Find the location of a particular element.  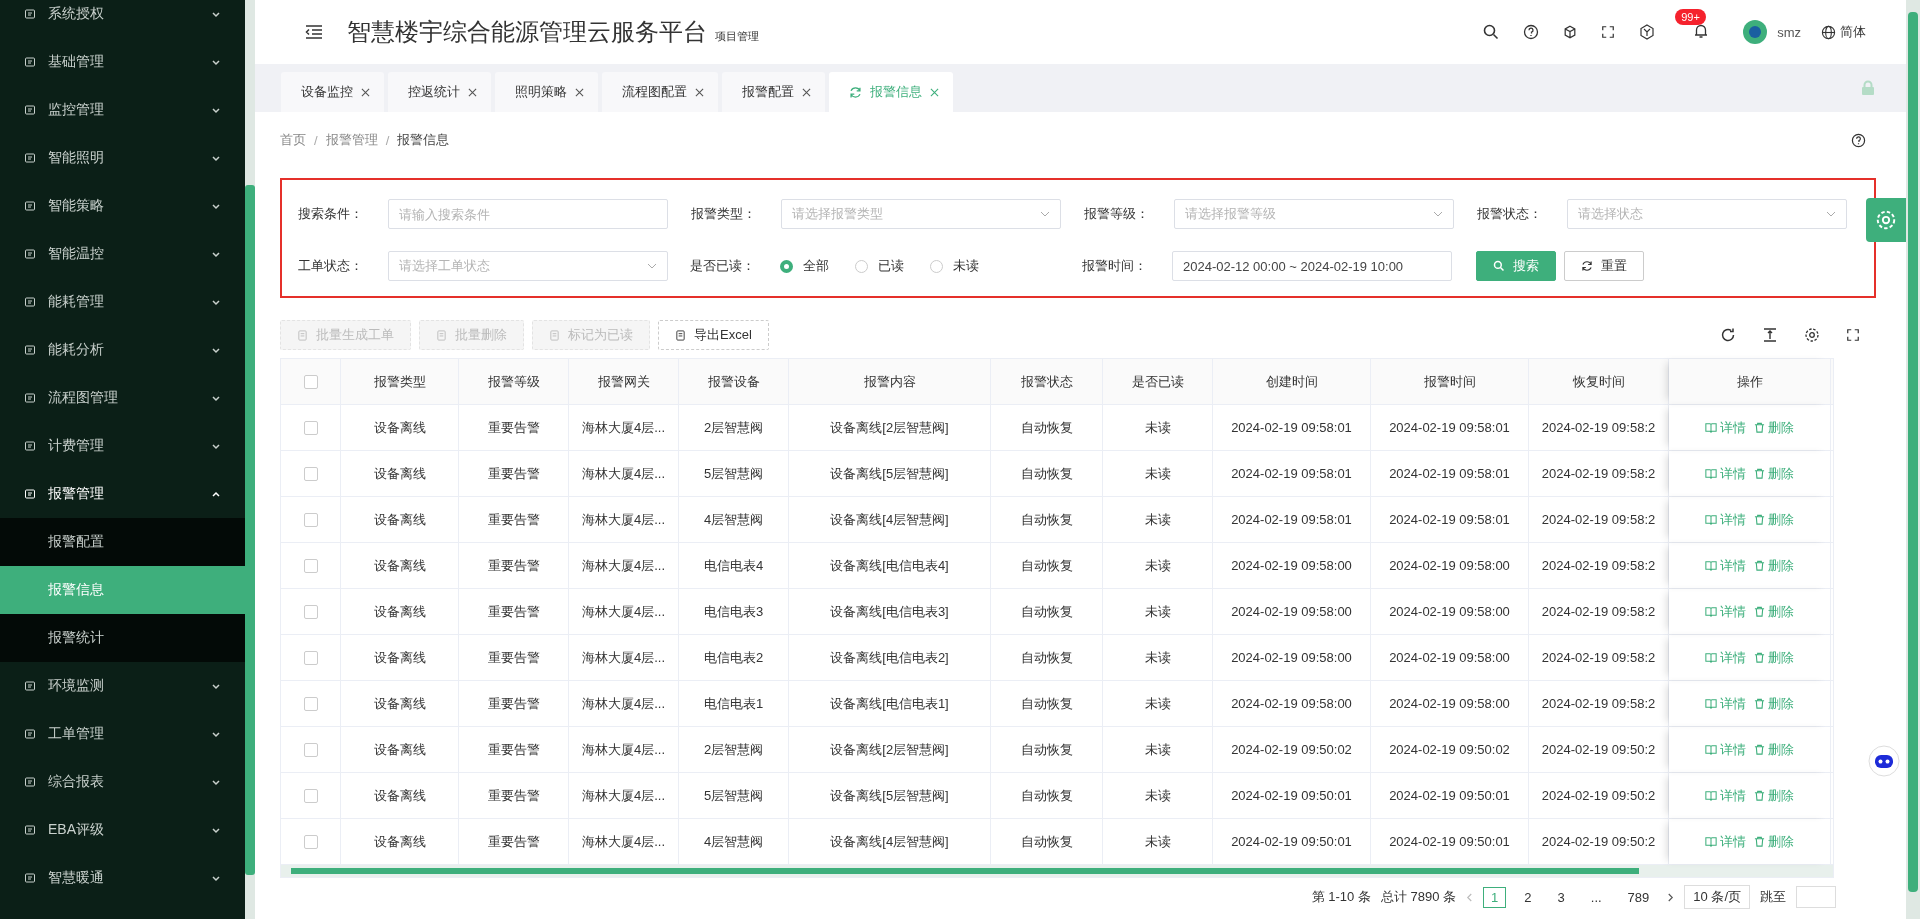

tab: 控返统计 is located at coordinates (439, 92).